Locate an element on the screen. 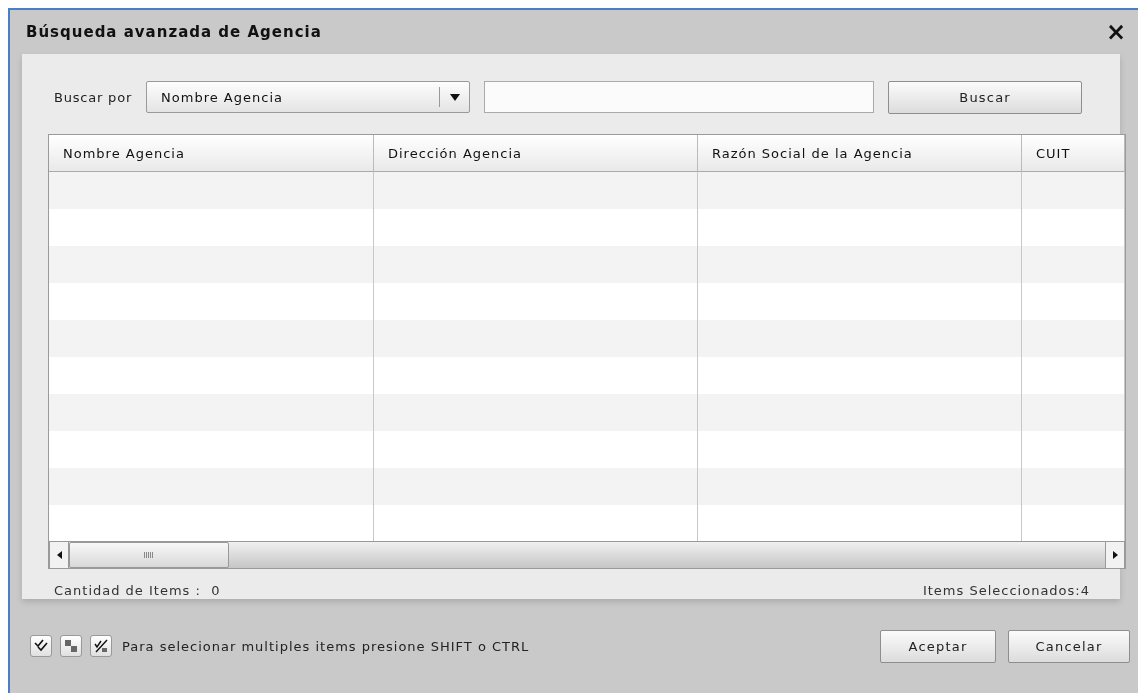 The width and height of the screenshot is (1138, 693). search-button: Buscar is located at coordinates (985, 97).